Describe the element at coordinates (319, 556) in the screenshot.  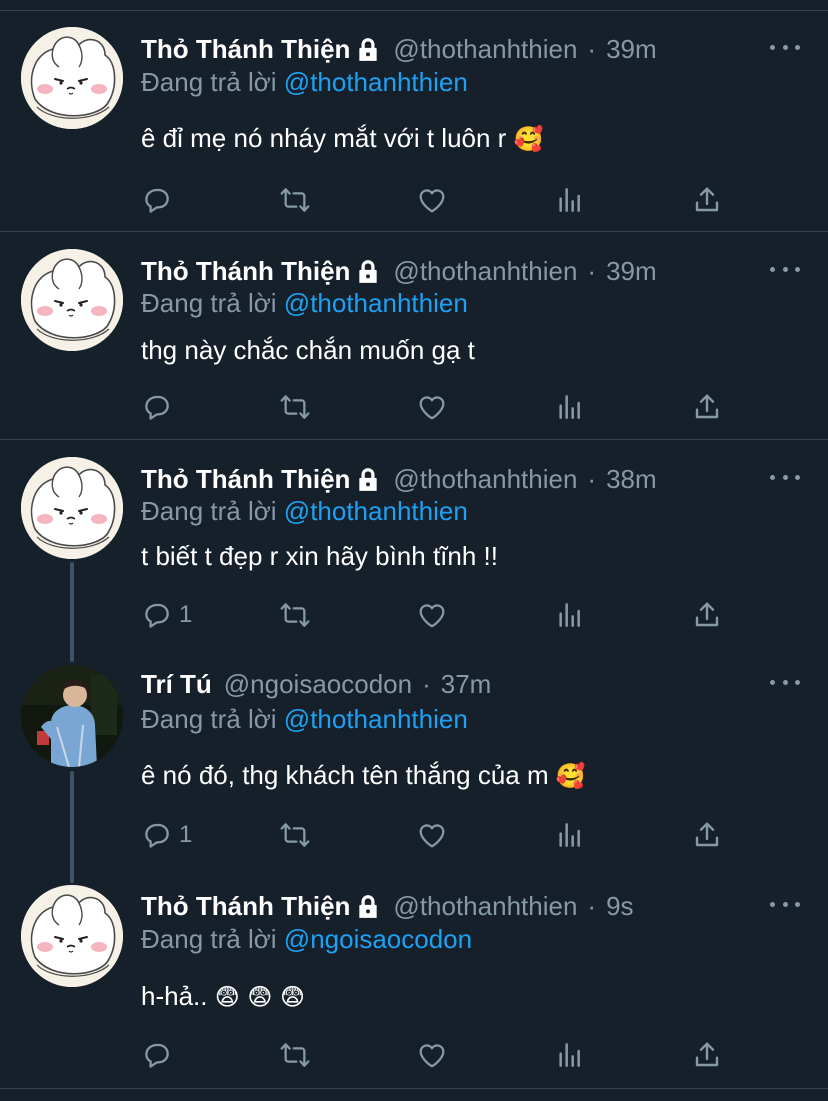
I see `tweet-text-body: t biết t đẹp r xin hãy bình tĩnh !!` at that location.